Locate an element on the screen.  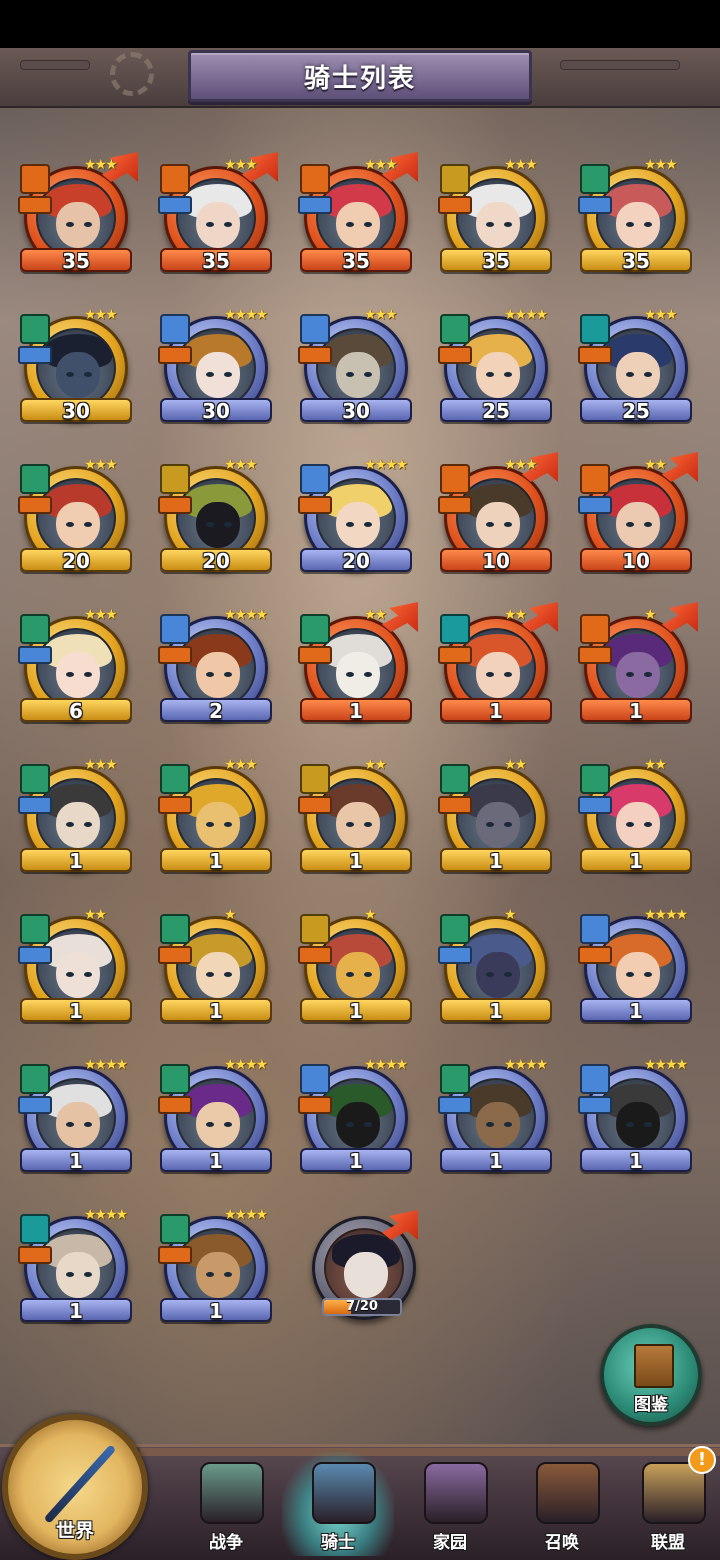
knight-card: 25 ★★★ is located at coordinates (632, 367).